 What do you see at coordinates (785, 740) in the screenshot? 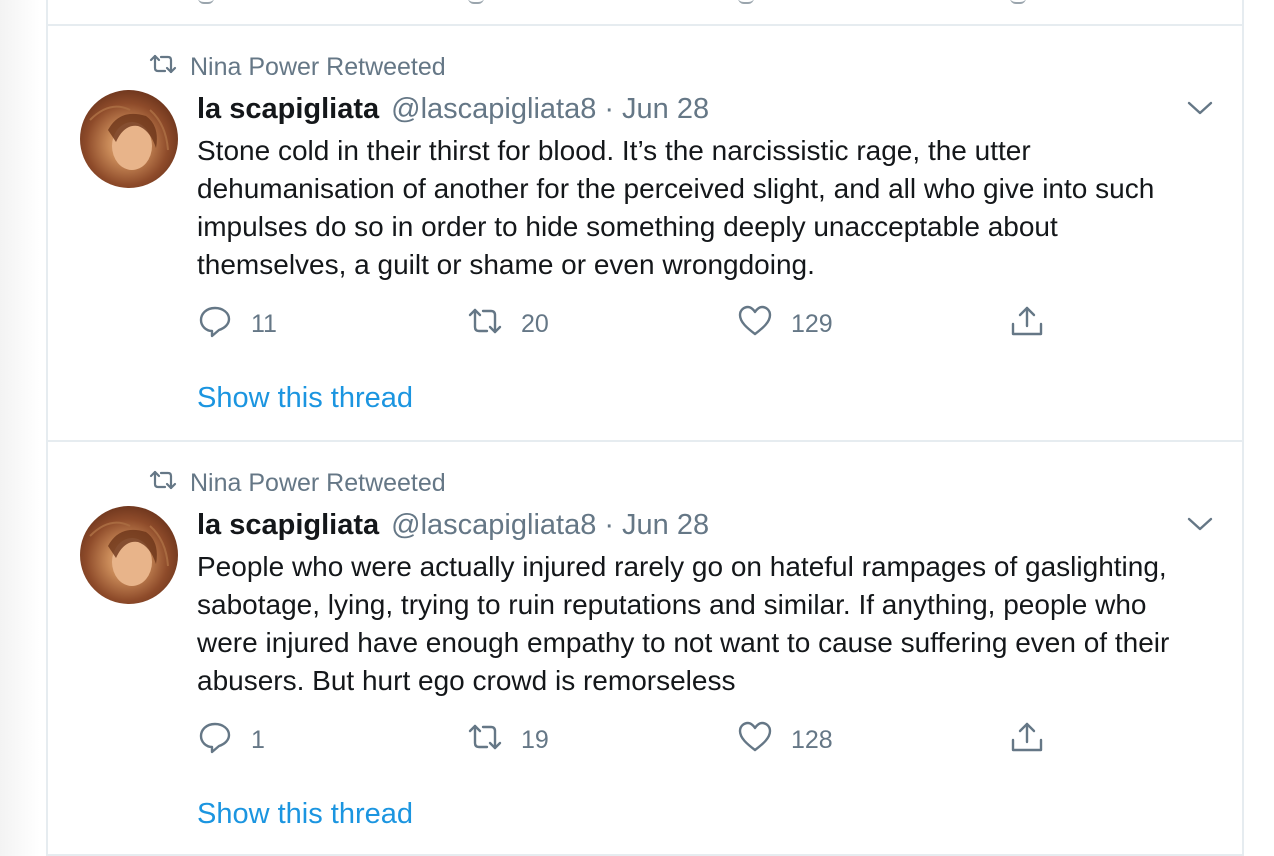
I see `like-button: 128` at bounding box center [785, 740].